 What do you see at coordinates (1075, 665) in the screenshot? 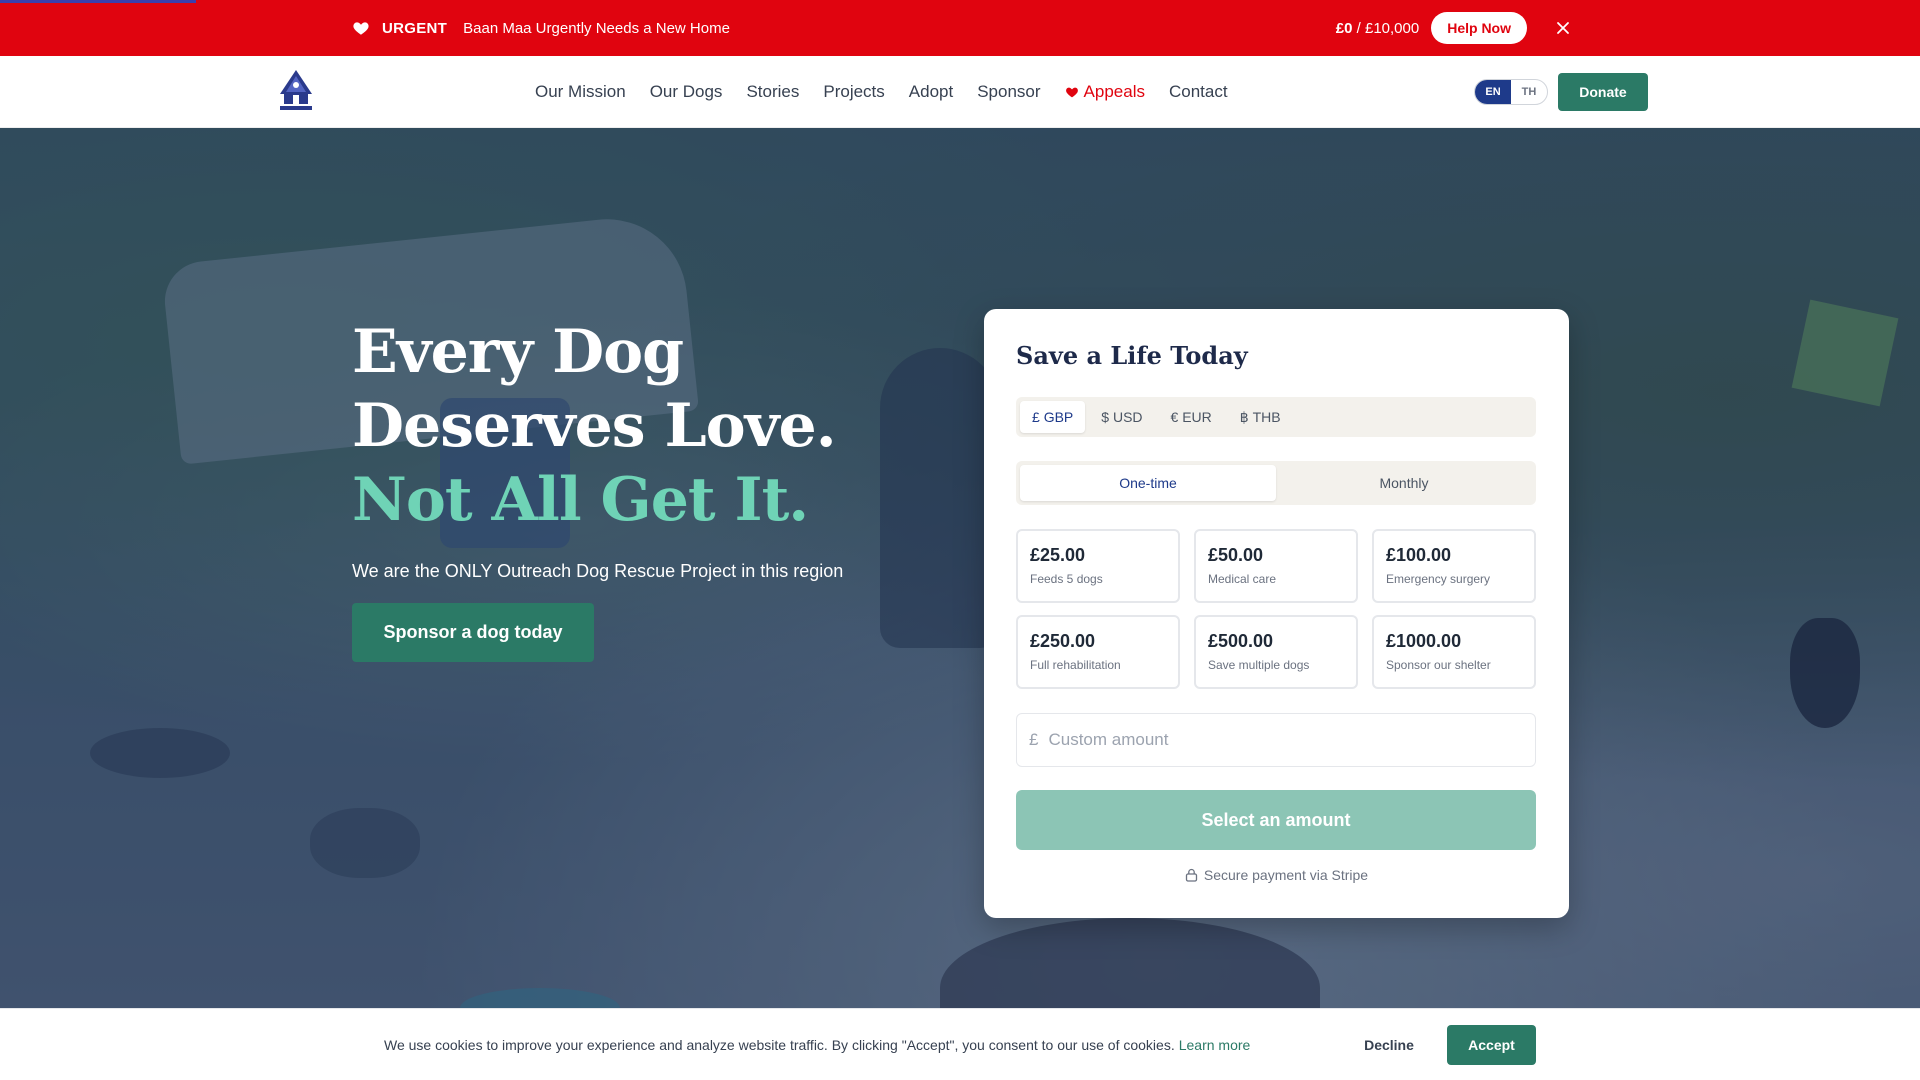
I see `amount-description: Full rehabilitation` at bounding box center [1075, 665].